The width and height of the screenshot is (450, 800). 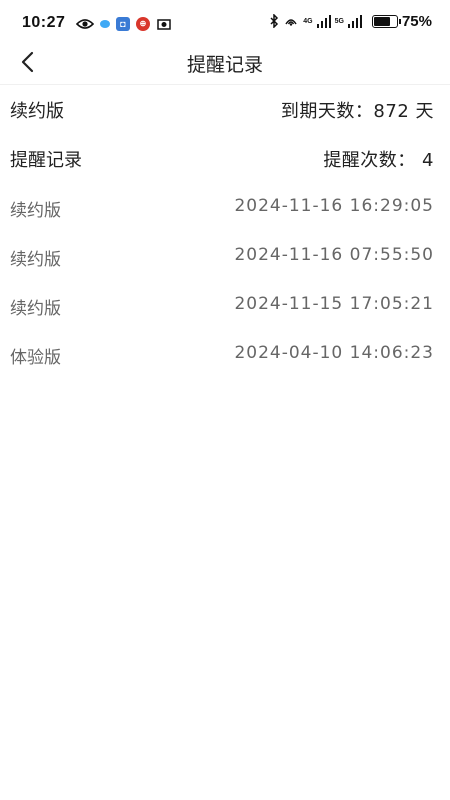 What do you see at coordinates (46, 160) in the screenshot?
I see `record-label: 提醒记录` at bounding box center [46, 160].